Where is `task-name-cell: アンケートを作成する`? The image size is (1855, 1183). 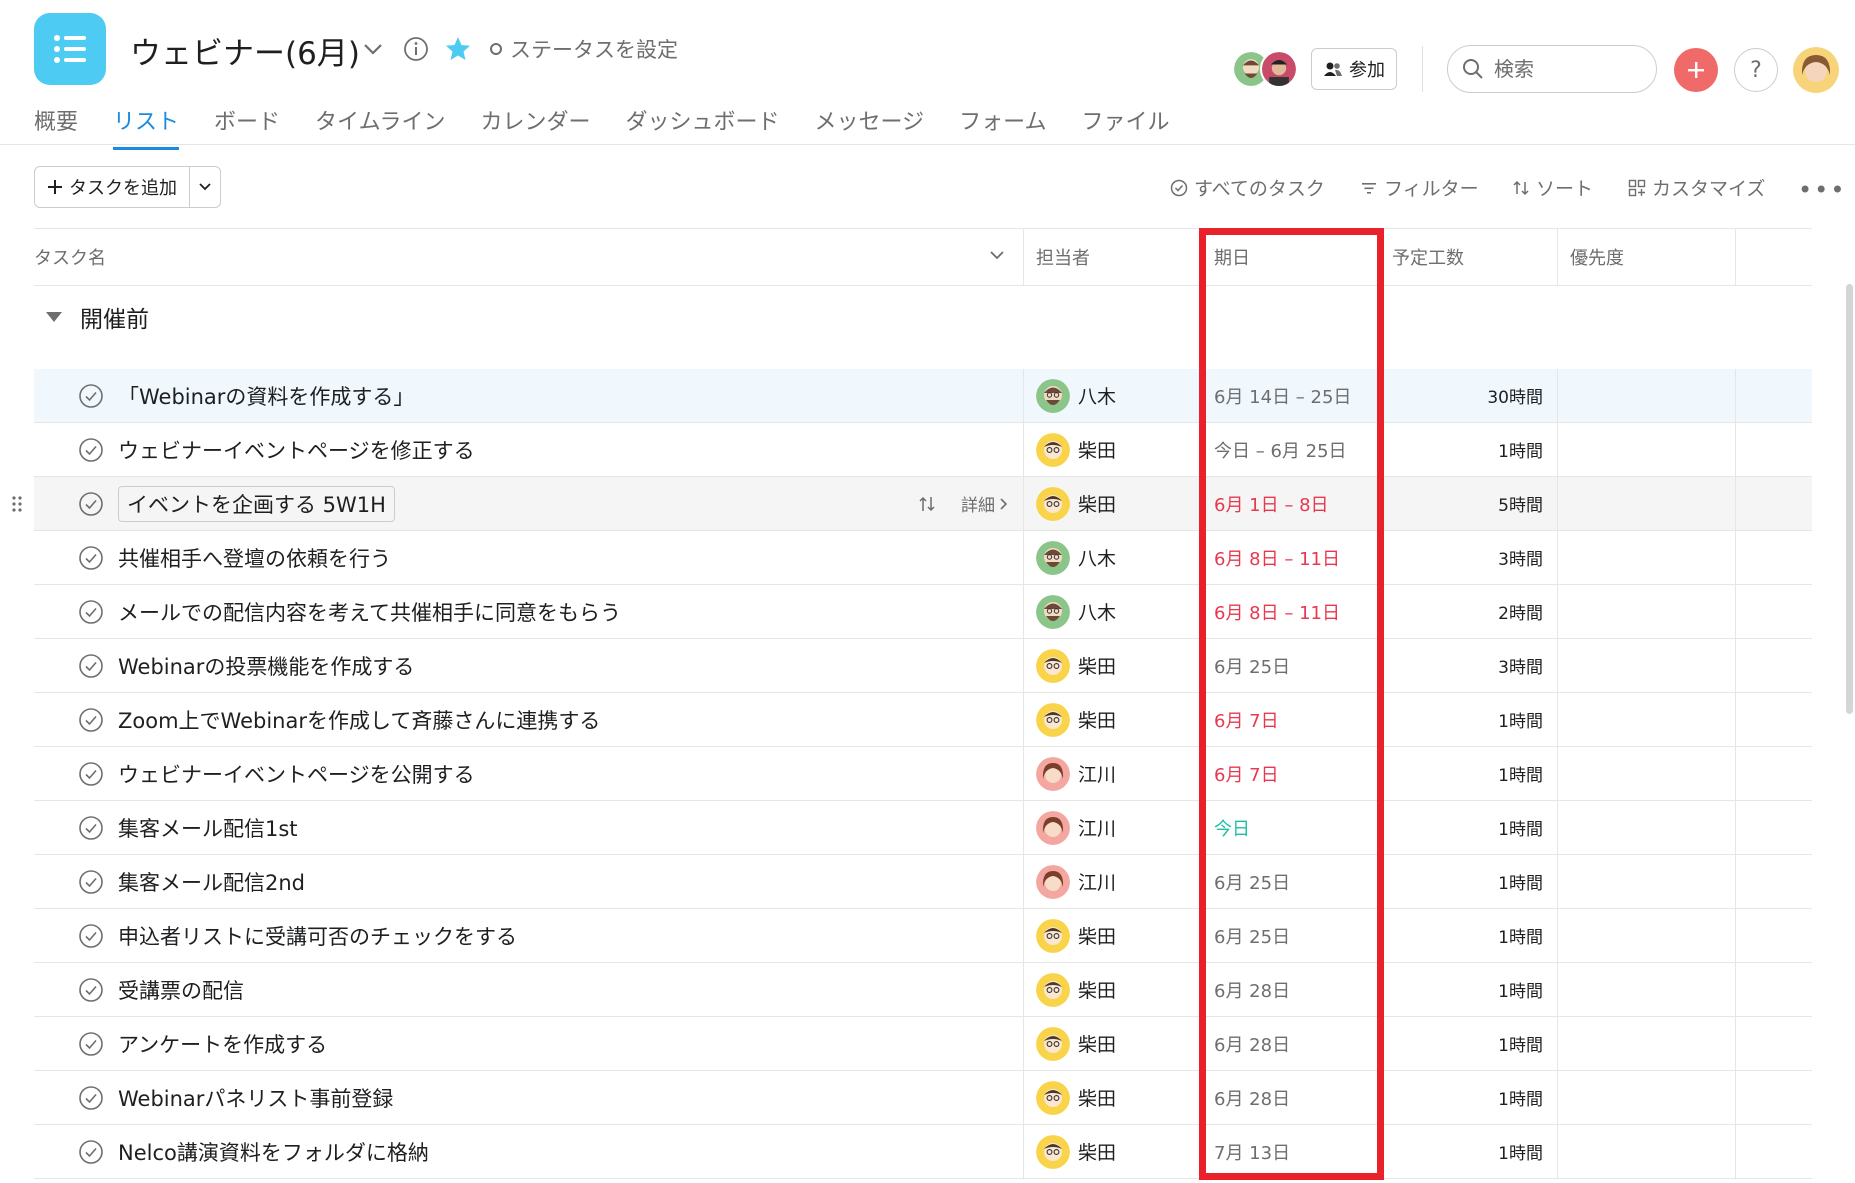
task-name-cell: アンケートを作成する is located at coordinates (529, 1043).